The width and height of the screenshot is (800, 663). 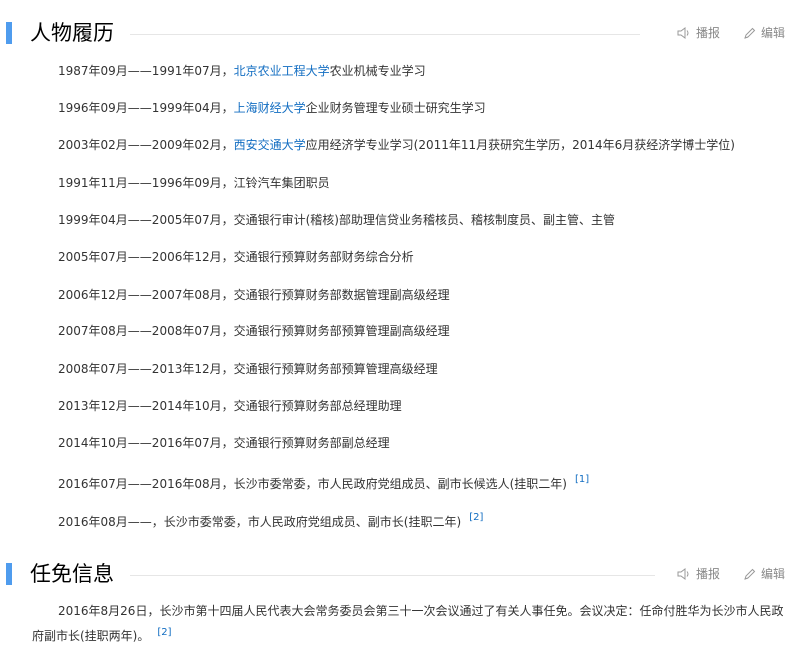 I want to click on university-link: 西安交通大学, so click(x=270, y=145).